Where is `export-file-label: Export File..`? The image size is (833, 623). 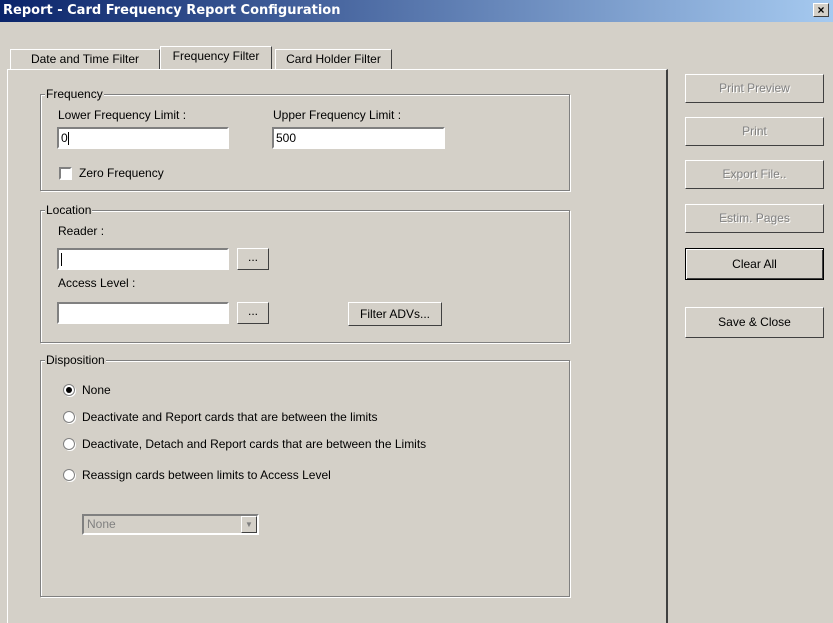 export-file-label: Export File.. is located at coordinates (754, 174).